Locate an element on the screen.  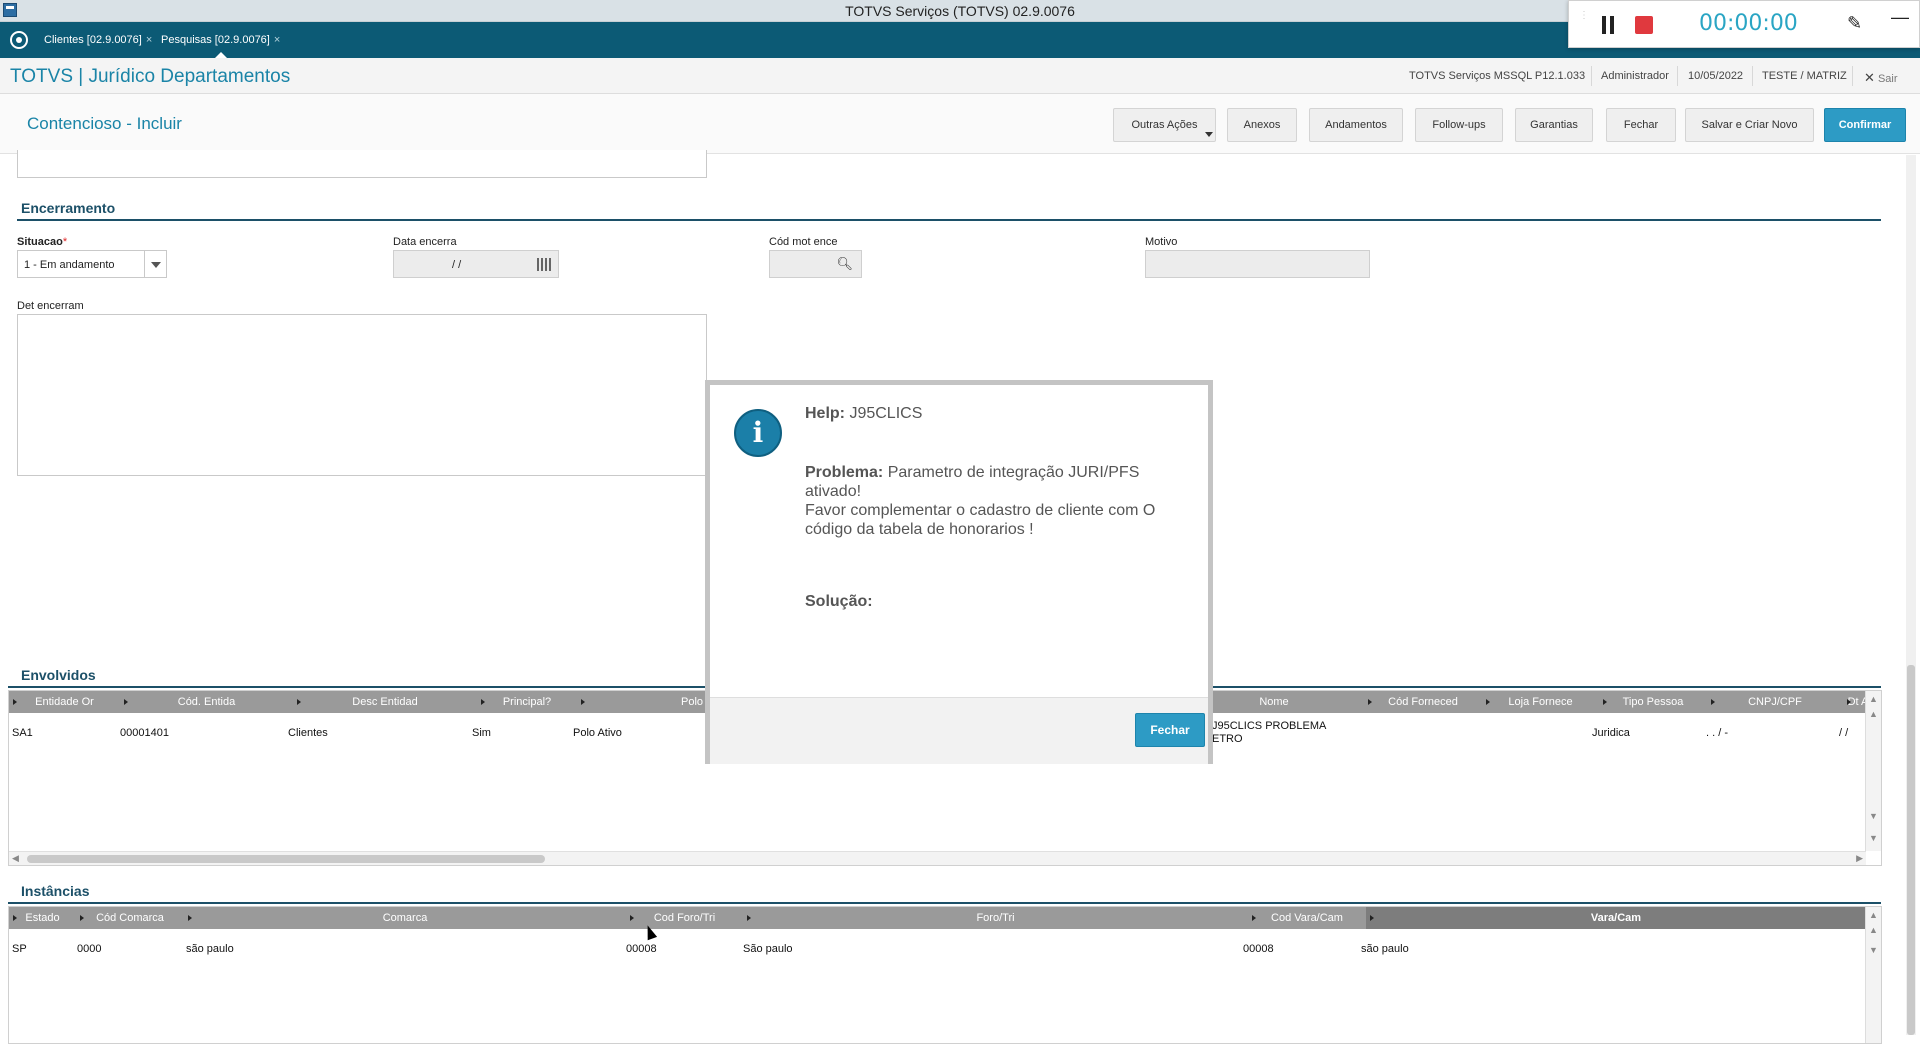
column-header: CNPJ/CPF is located at coordinates (1775, 702).